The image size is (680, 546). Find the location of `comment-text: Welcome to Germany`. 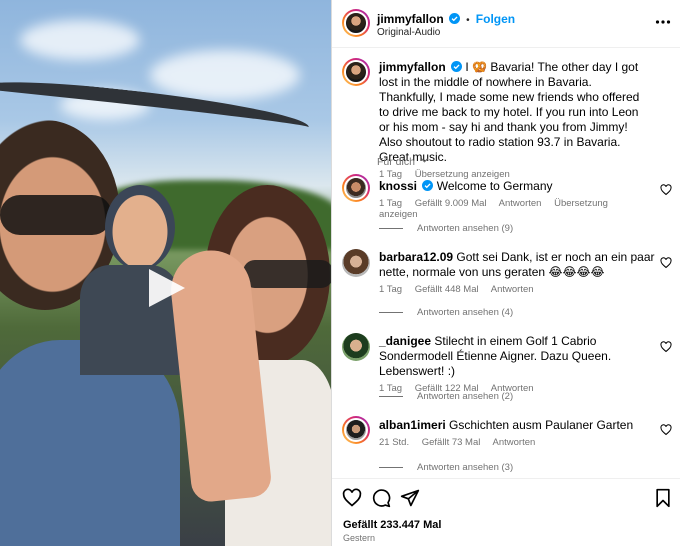

comment-text: Welcome to Germany is located at coordinates (494, 186).